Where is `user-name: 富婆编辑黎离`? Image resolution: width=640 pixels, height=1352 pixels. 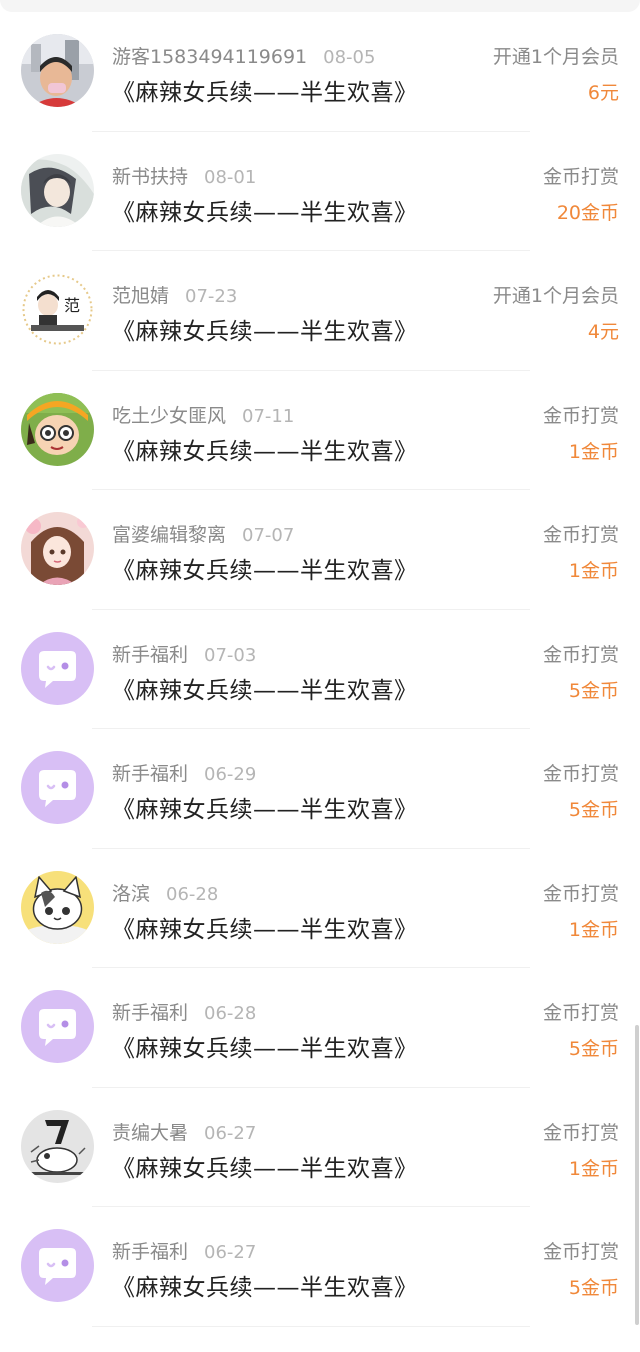 user-name: 富婆编辑黎离 is located at coordinates (169, 535).